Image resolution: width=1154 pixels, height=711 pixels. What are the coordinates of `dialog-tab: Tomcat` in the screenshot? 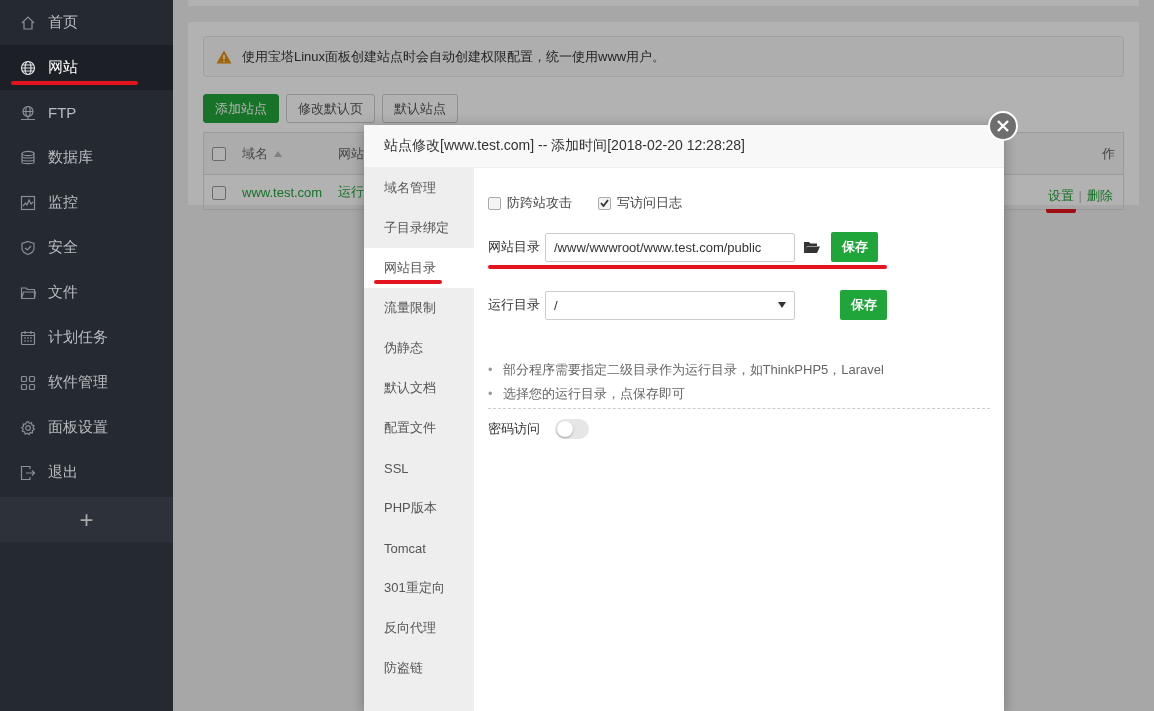 It's located at (419, 548).